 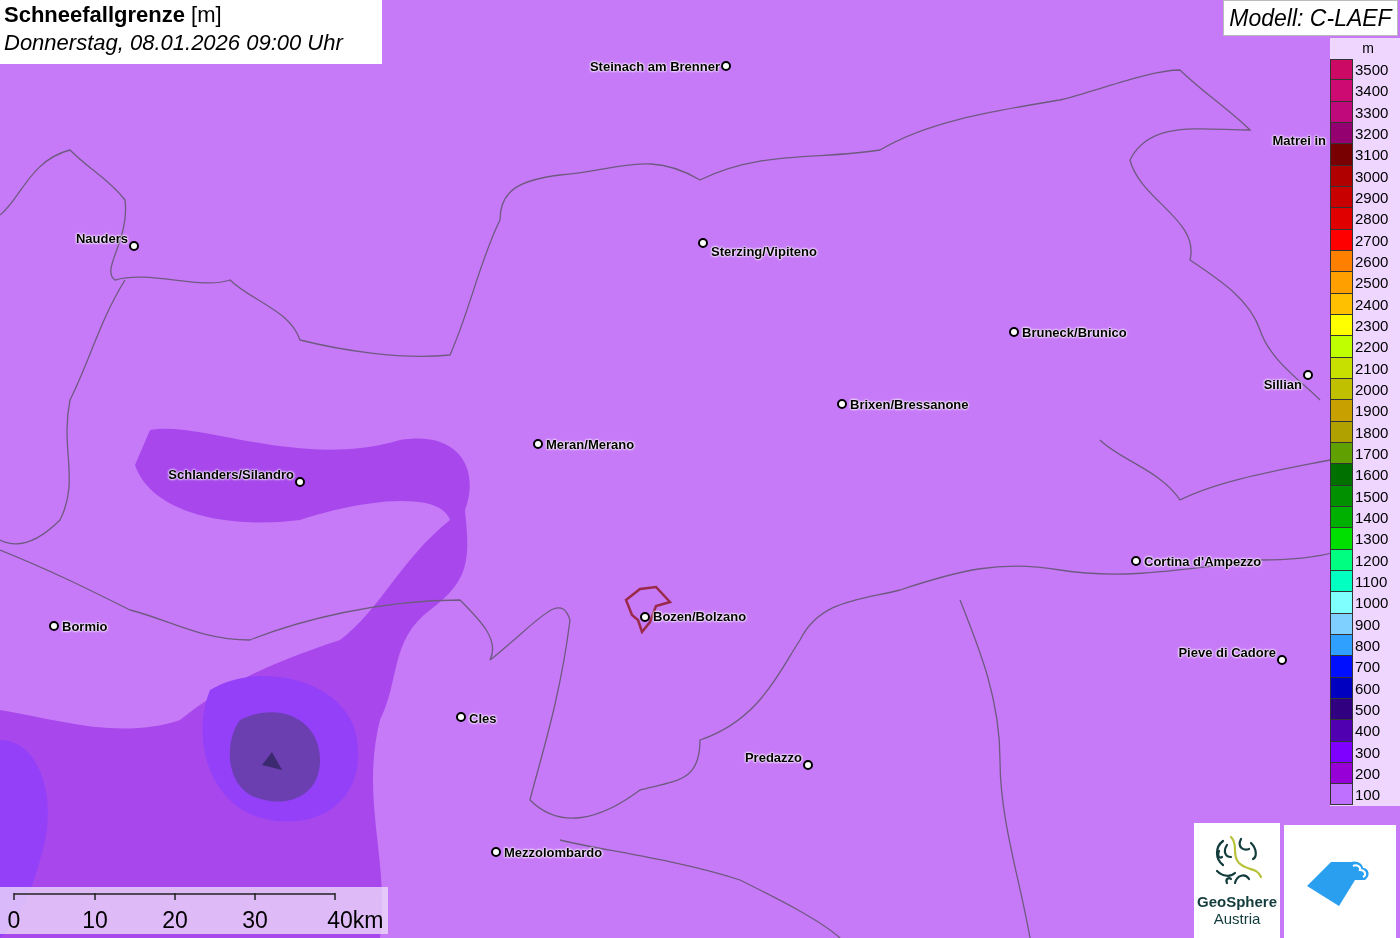 What do you see at coordinates (1367, 773) in the screenshot?
I see `legend-value: 200` at bounding box center [1367, 773].